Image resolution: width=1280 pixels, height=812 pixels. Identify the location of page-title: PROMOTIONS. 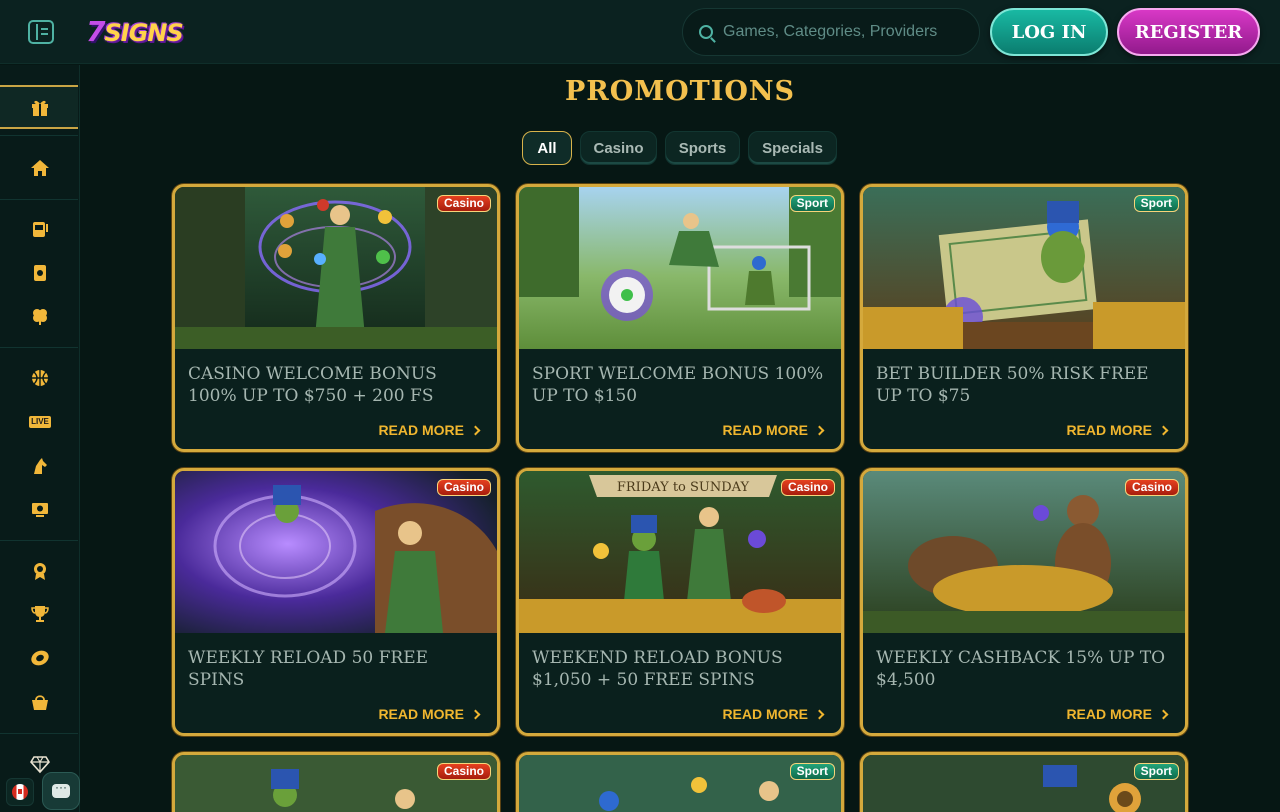
(680, 91).